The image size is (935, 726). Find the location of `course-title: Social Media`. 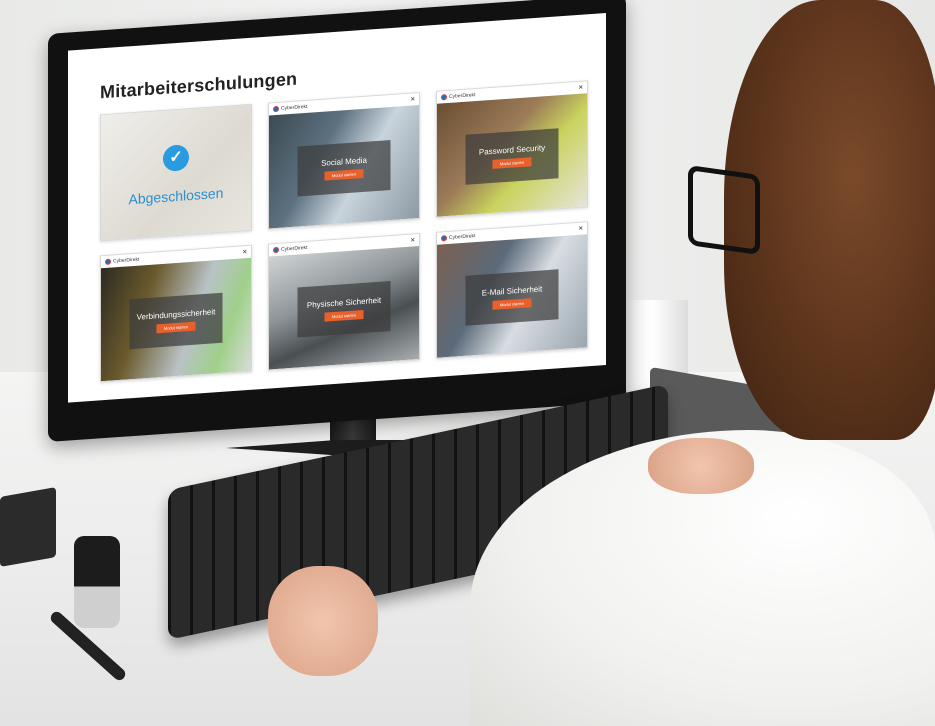

course-title: Social Media is located at coordinates (344, 161).